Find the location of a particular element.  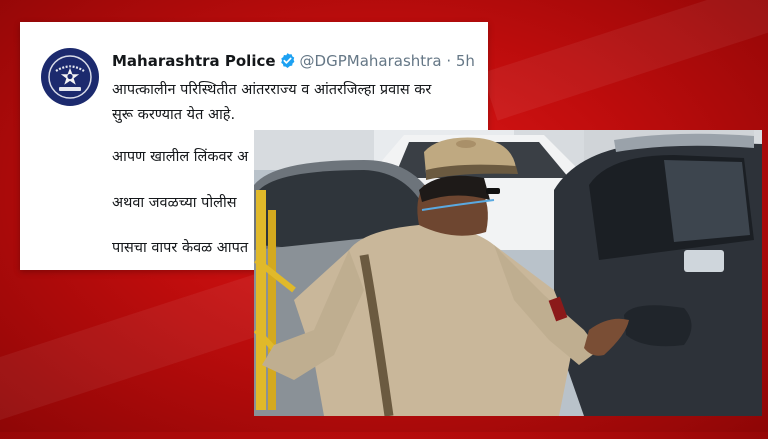

police-badge-icon is located at coordinates (70, 77).